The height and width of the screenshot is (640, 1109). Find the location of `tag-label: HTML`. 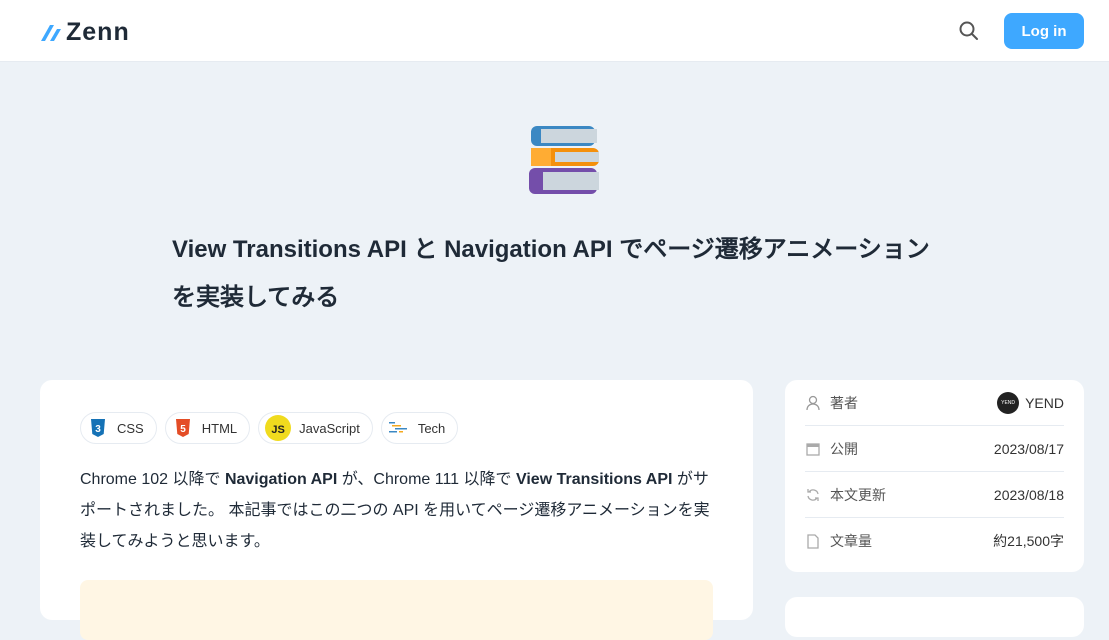

tag-label: HTML is located at coordinates (219, 428).